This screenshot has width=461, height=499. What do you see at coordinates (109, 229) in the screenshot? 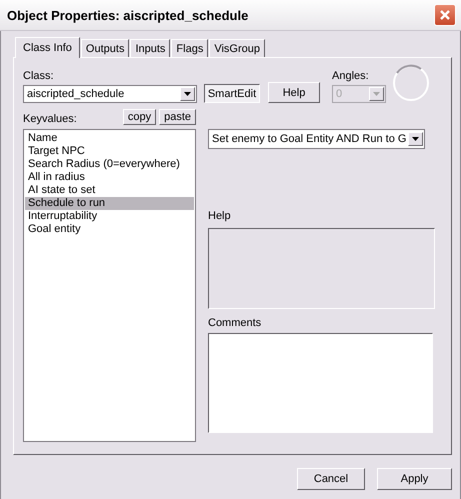
I see `list-item: Goal entity` at bounding box center [109, 229].